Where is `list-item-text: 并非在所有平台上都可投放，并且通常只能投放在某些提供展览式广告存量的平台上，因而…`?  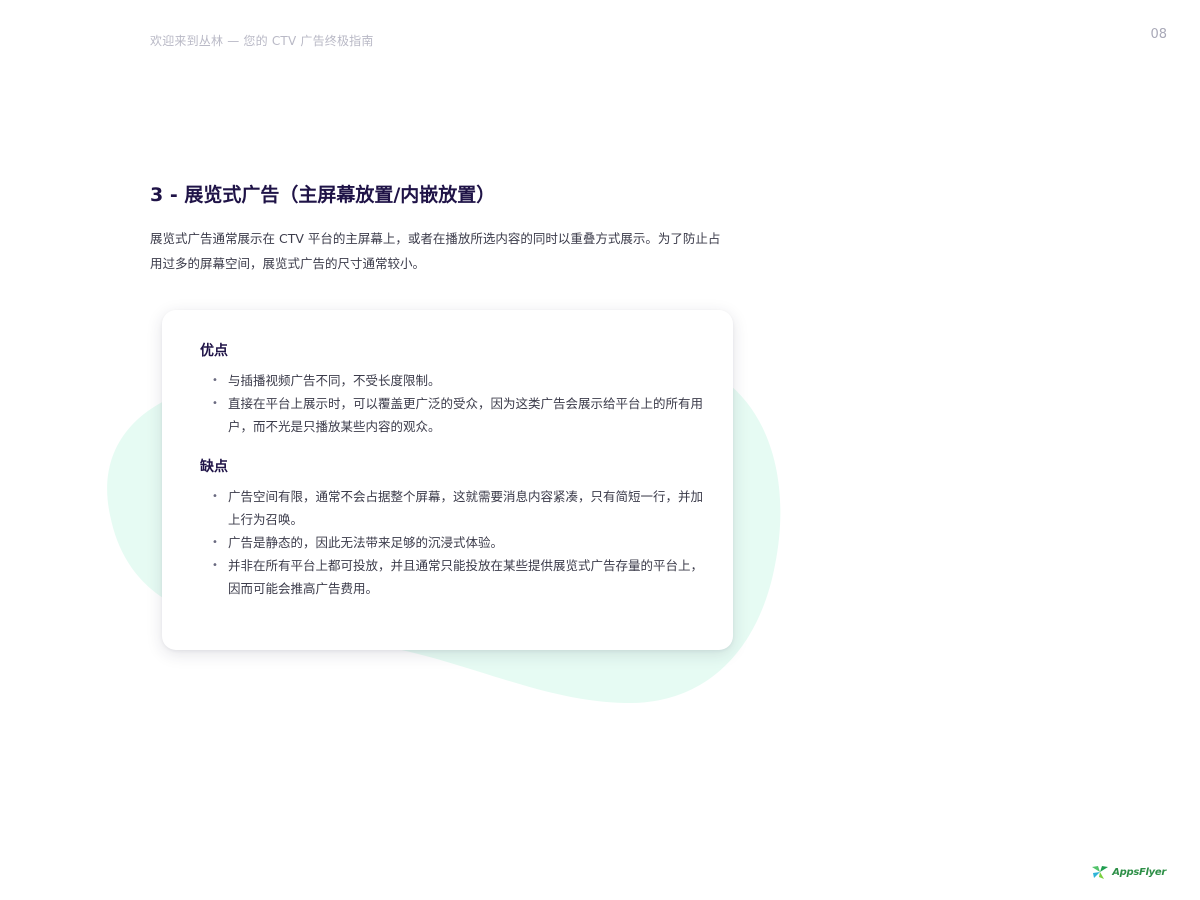 list-item-text: 并非在所有平台上都可投放，并且通常只能投放在某些提供展览式广告存量的平台上，因而… is located at coordinates (466, 577).